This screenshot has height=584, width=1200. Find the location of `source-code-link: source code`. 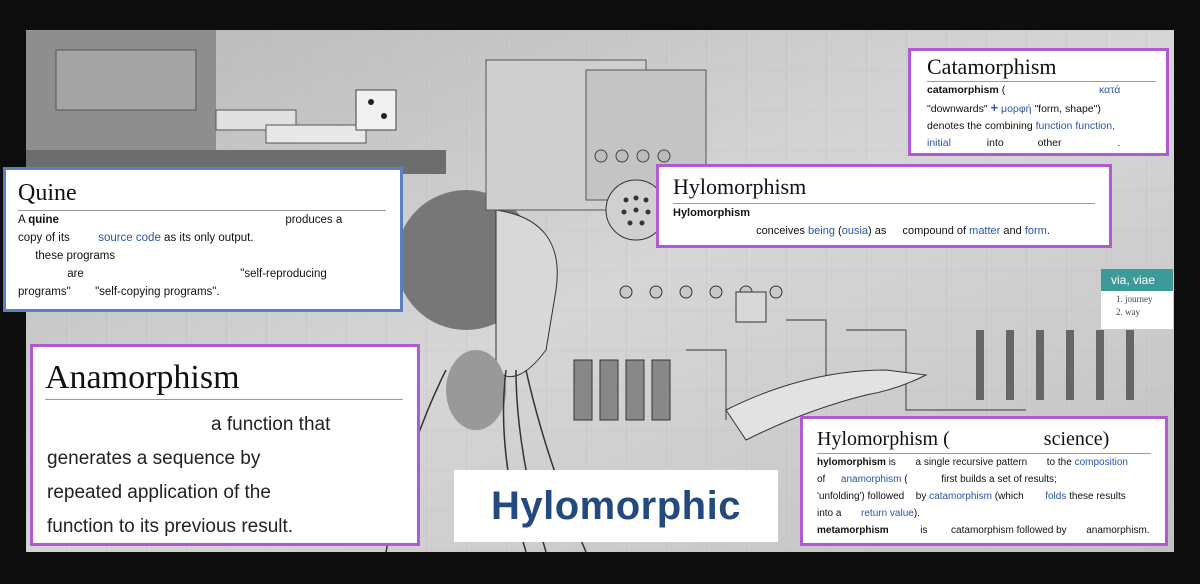

source-code-link: source code is located at coordinates (129, 238).